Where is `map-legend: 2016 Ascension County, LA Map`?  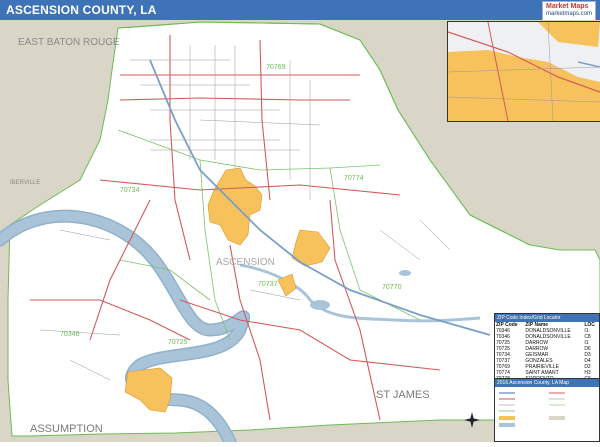 map-legend: 2016 Ascension County, LA Map is located at coordinates (547, 410).